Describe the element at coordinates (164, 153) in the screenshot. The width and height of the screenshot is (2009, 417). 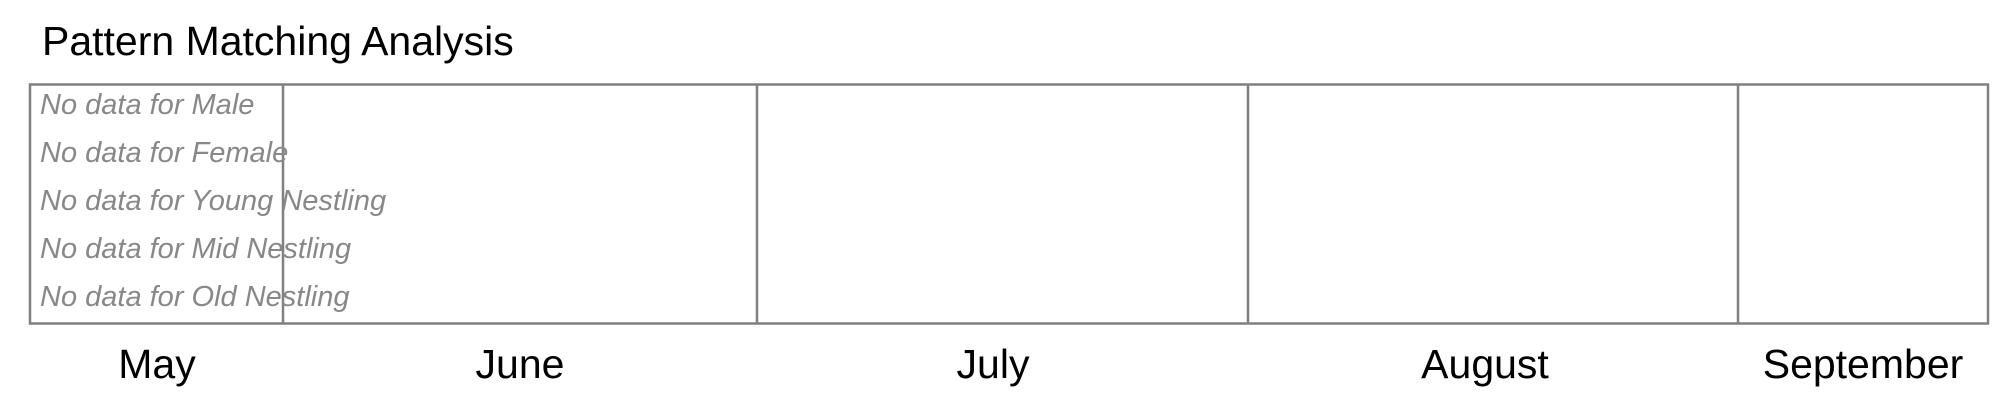
I see `empty-message: No data for Female` at that location.